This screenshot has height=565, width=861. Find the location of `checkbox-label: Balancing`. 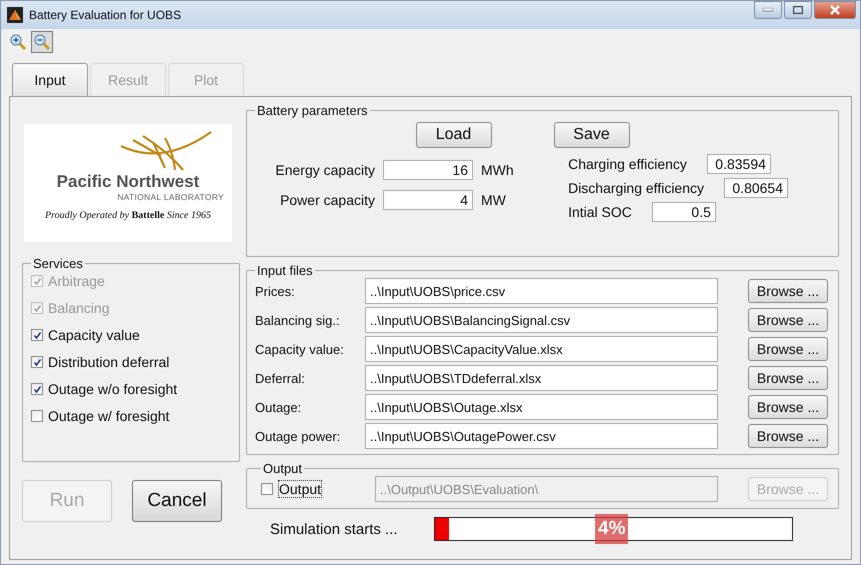

checkbox-label: Balancing is located at coordinates (79, 308).